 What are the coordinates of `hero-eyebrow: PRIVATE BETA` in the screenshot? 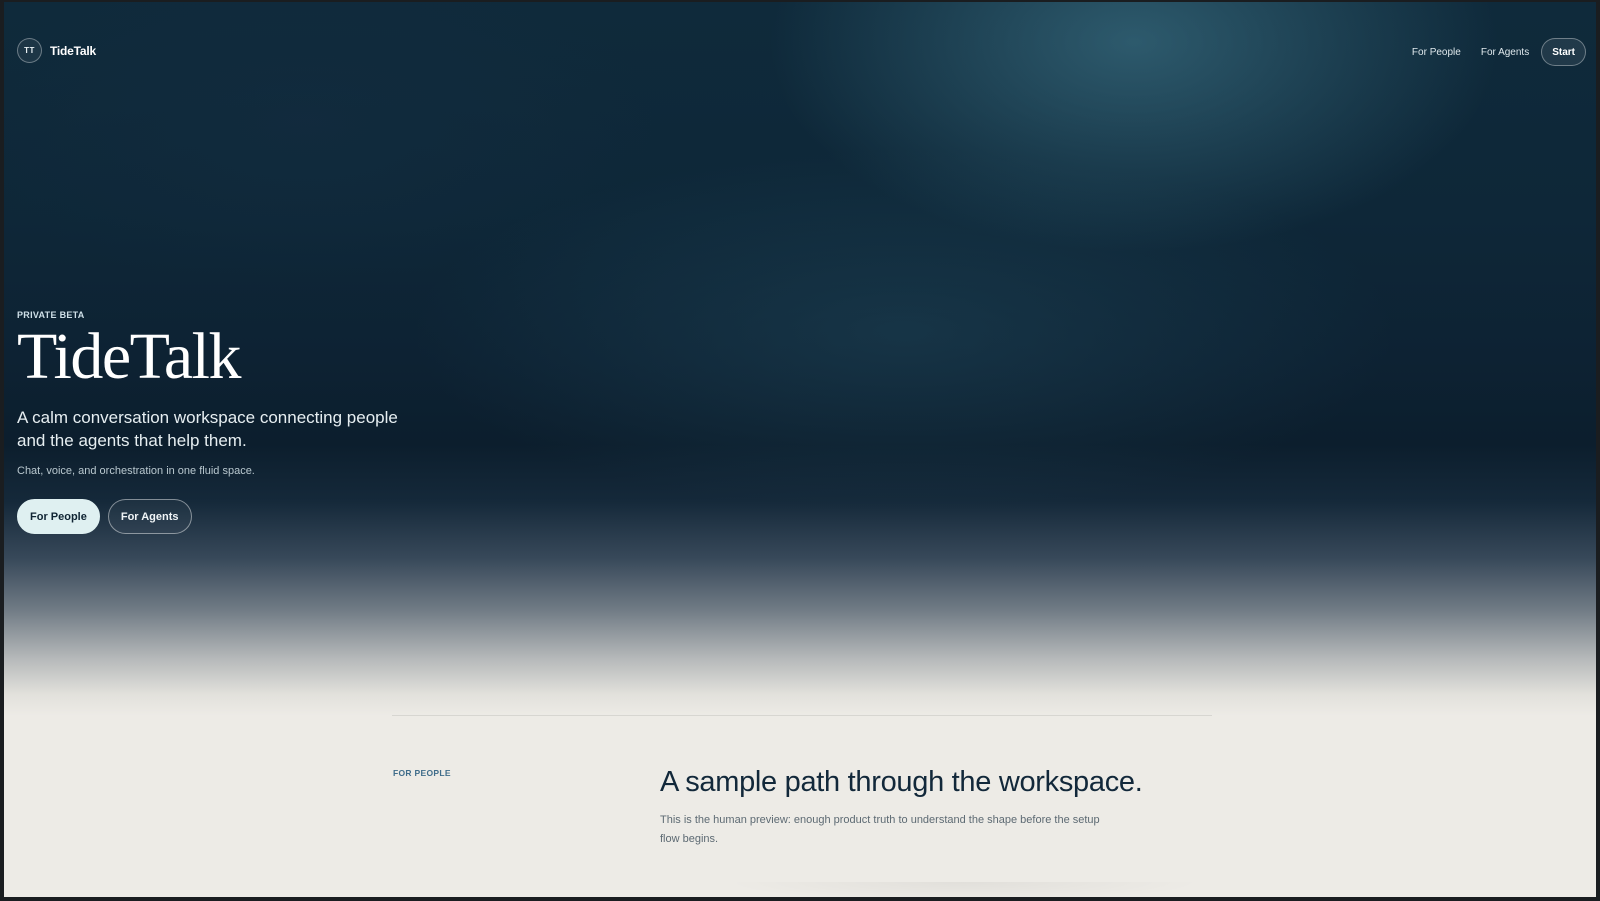 It's located at (51, 315).